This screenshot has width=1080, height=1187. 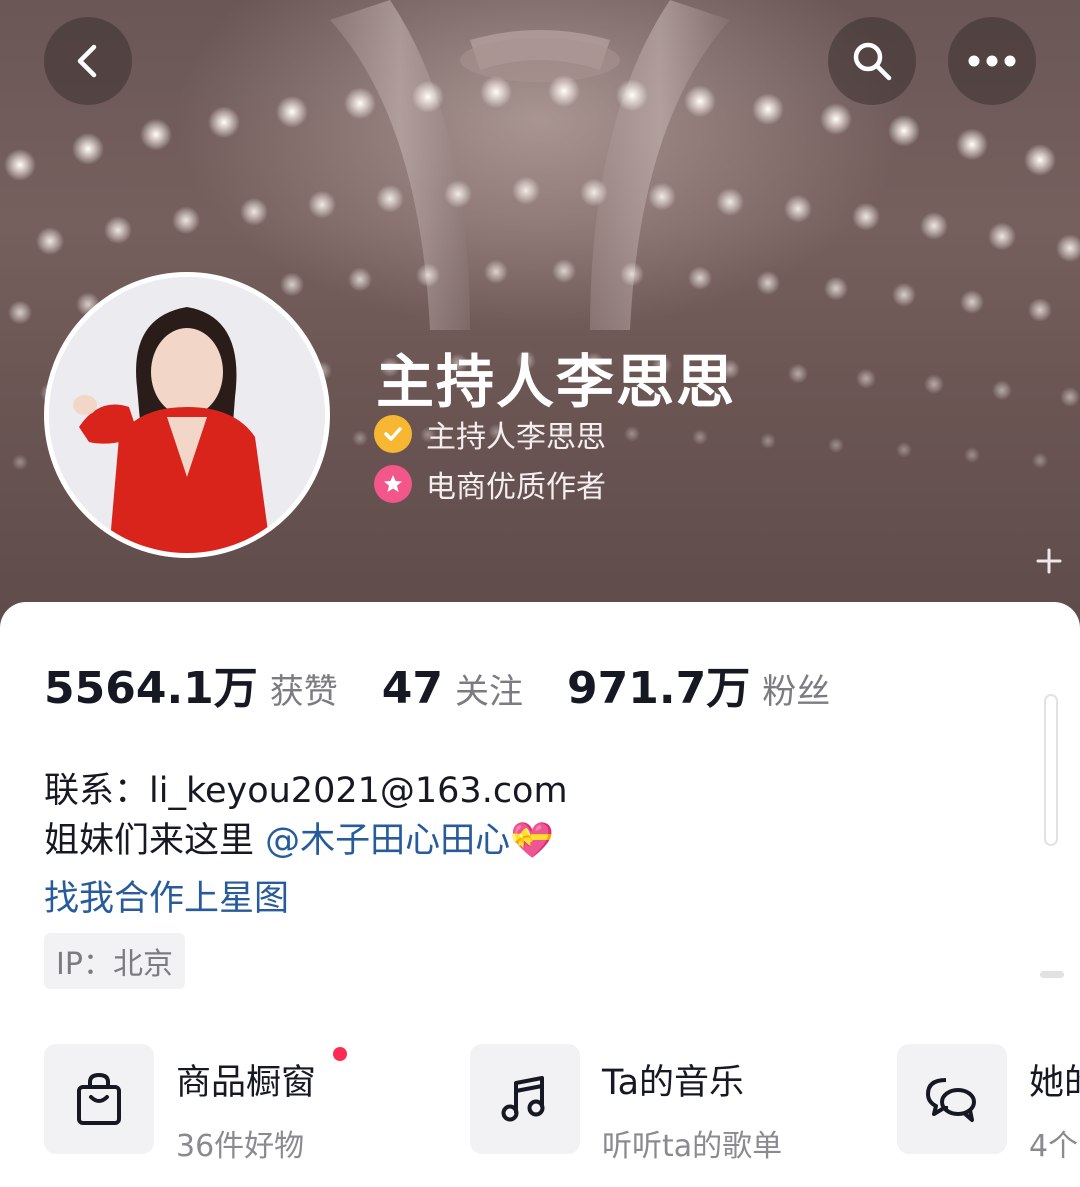 What do you see at coordinates (673, 1083) in the screenshot?
I see `entry-title: Ta的音乐` at bounding box center [673, 1083].